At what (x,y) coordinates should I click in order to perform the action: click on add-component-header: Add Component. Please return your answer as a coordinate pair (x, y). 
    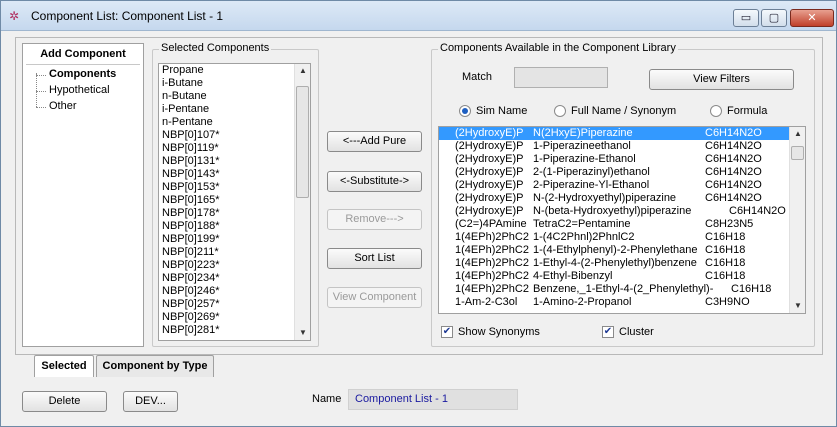
    Looking at the image, I should click on (83, 54).